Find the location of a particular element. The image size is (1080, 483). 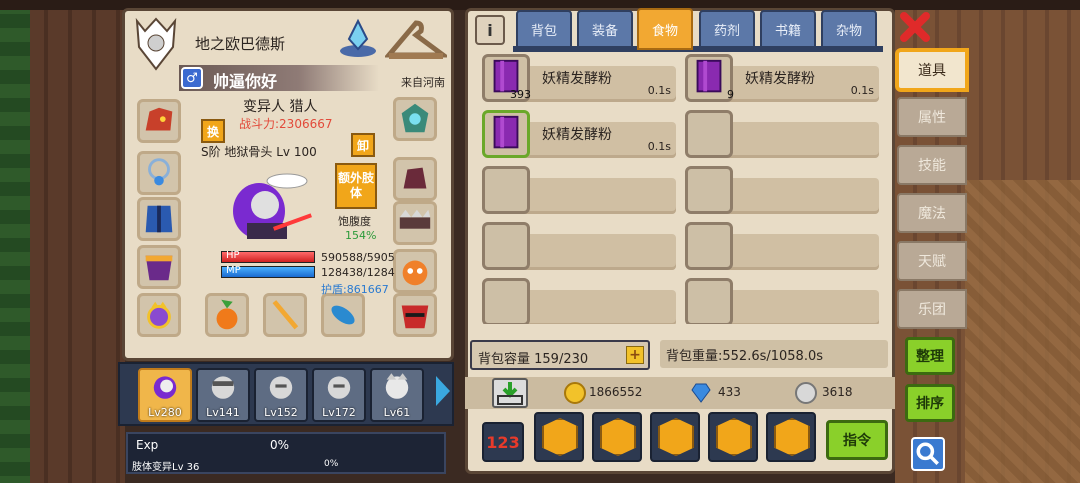

filter-shield-button is located at coordinates (617, 437).